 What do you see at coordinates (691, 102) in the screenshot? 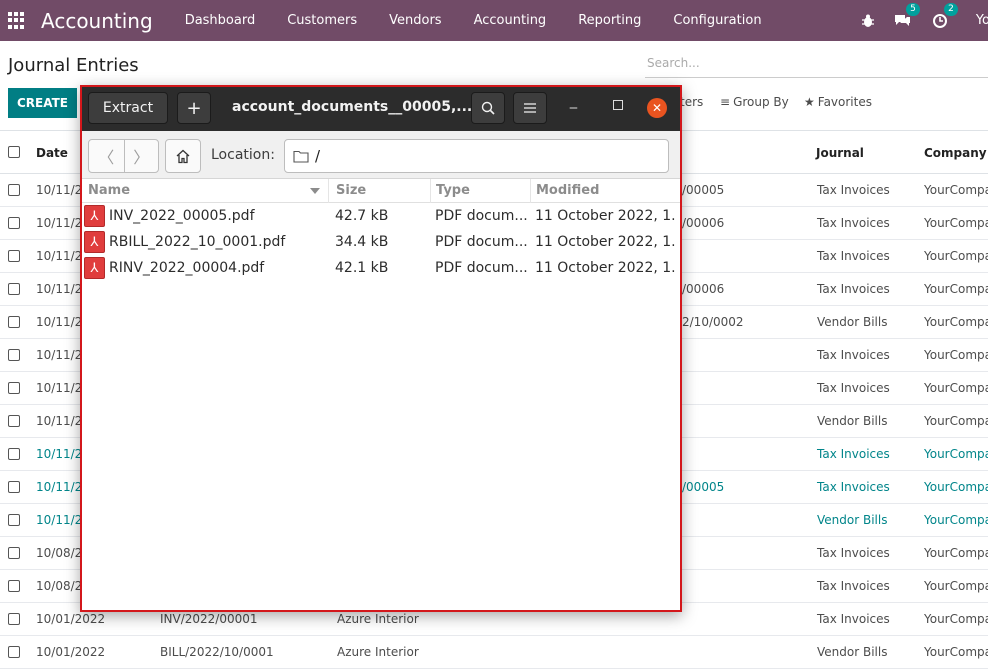
I see `filters-button: ters` at bounding box center [691, 102].